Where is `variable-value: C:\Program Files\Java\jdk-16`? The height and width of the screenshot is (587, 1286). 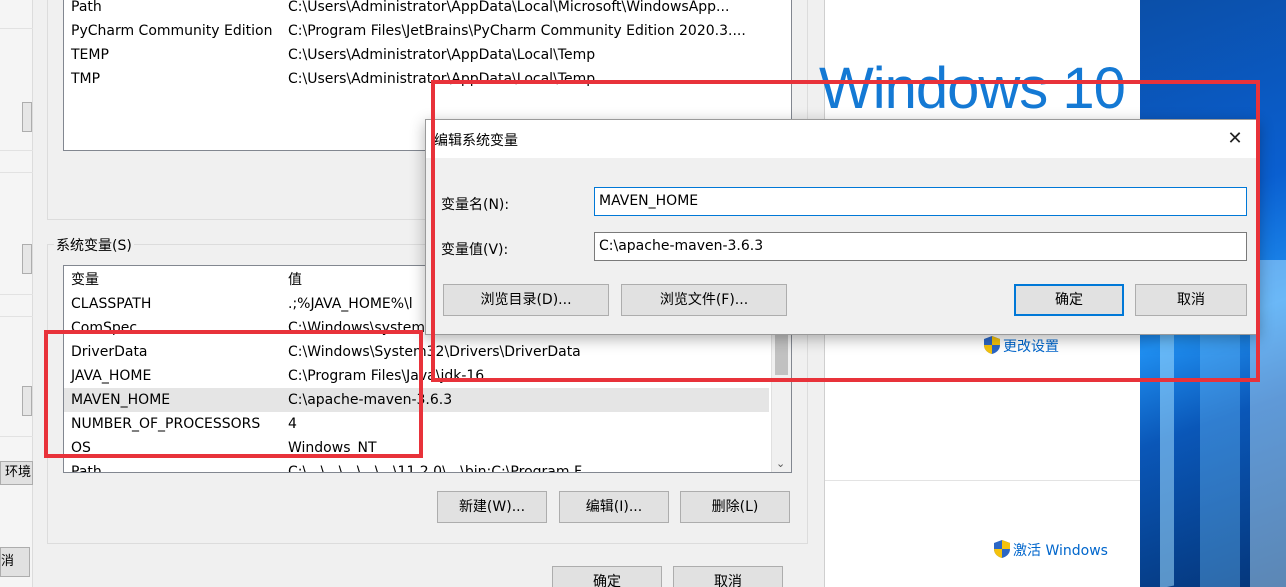 variable-value: C:\Program Files\Java\jdk-16 is located at coordinates (386, 376).